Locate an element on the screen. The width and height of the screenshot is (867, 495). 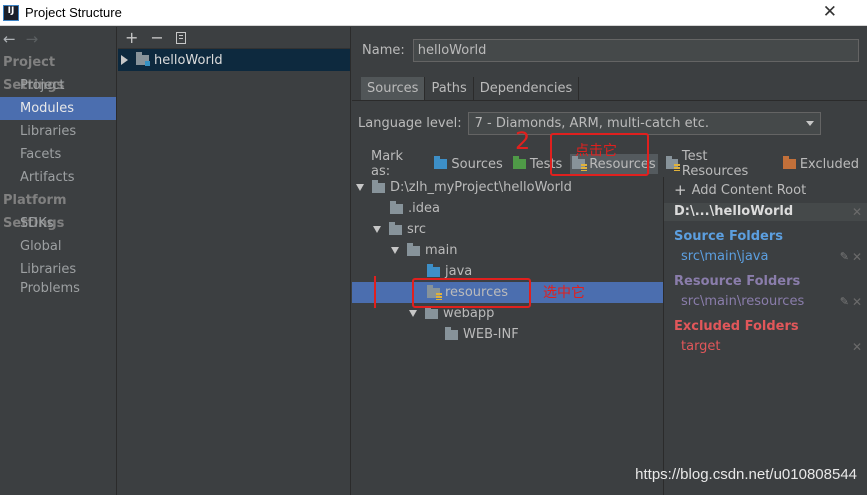
copy-module-icon is located at coordinates (180, 37).